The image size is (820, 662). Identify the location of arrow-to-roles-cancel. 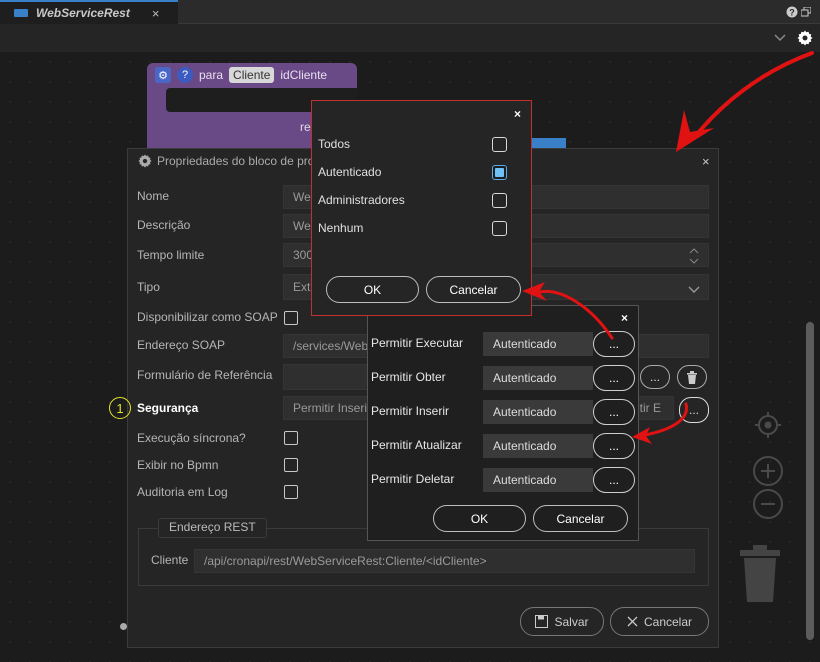
(576, 314).